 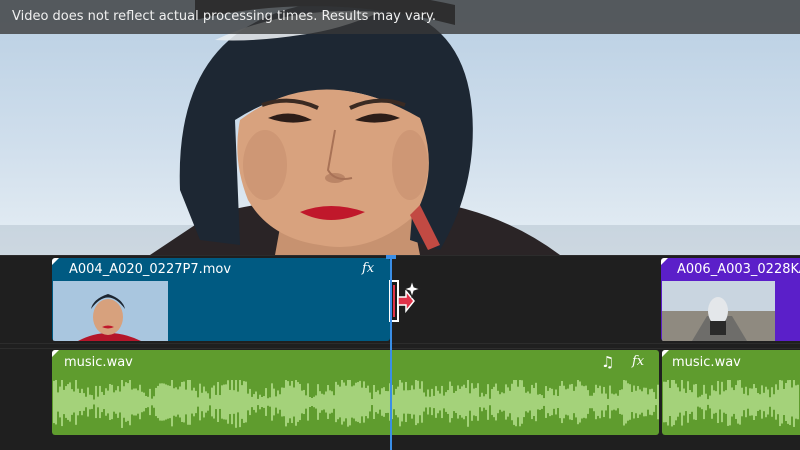 I want to click on video-clip-name: A004_A020_0227P7.mov, so click(x=150, y=269).